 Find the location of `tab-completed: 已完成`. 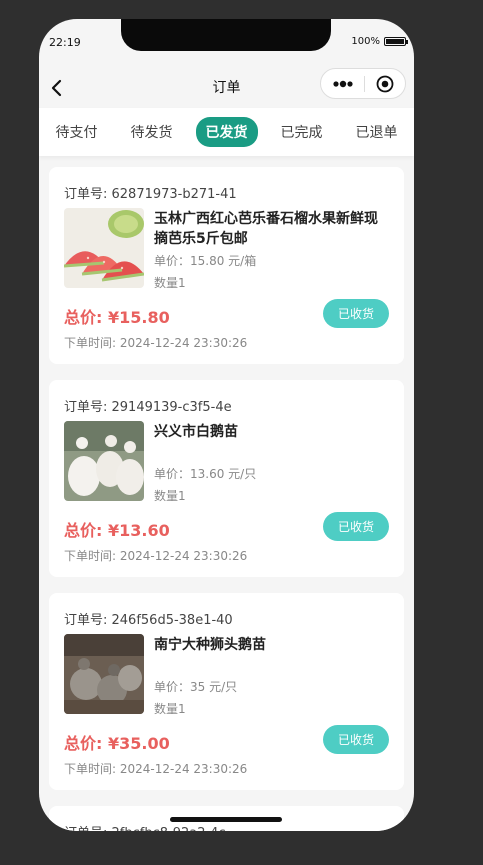

tab-completed: 已完成 is located at coordinates (302, 132).